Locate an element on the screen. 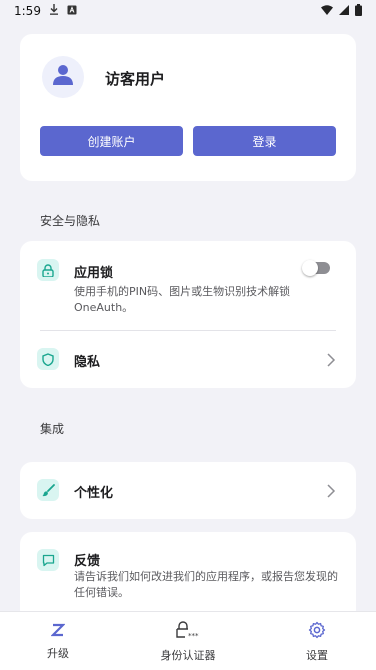 This screenshot has height=670, width=376. nav-authenticator: *** 身份认证器 is located at coordinates (188, 641).